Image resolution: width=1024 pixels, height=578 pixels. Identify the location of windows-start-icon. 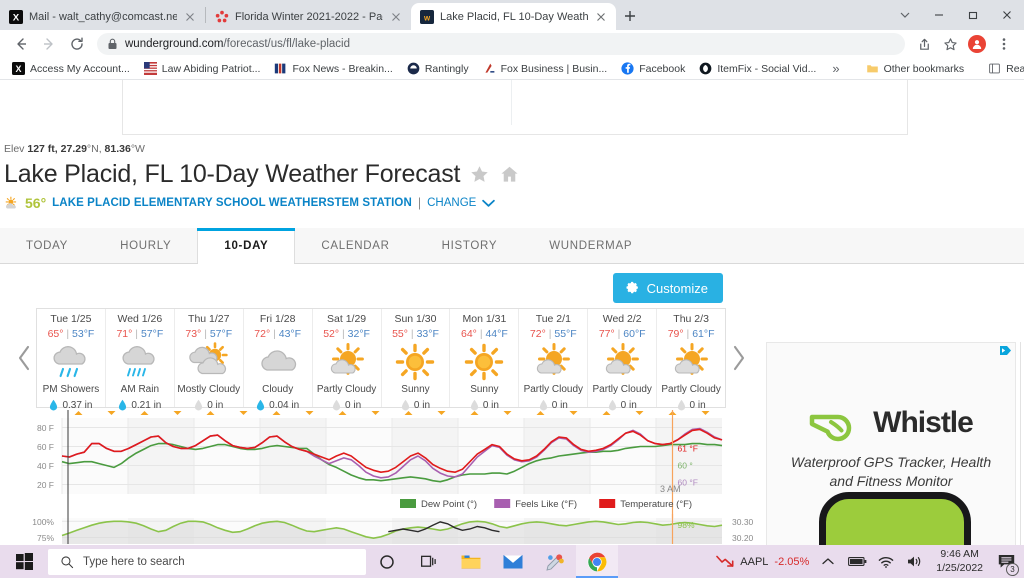
(24, 561).